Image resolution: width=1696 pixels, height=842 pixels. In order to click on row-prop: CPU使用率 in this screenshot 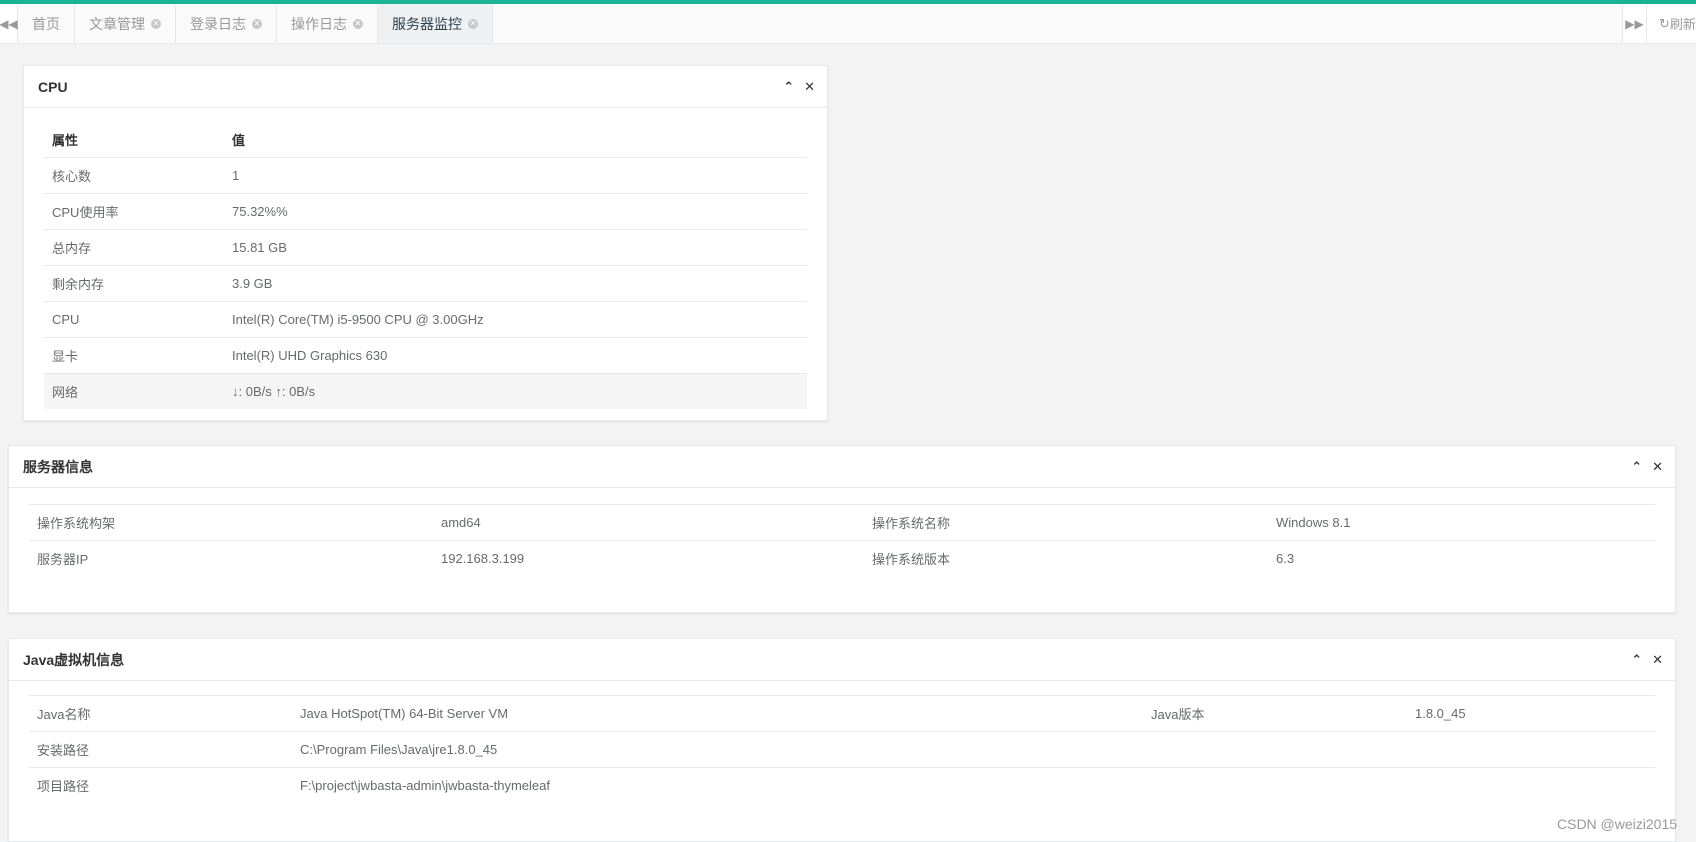, I will do `click(134, 211)`.